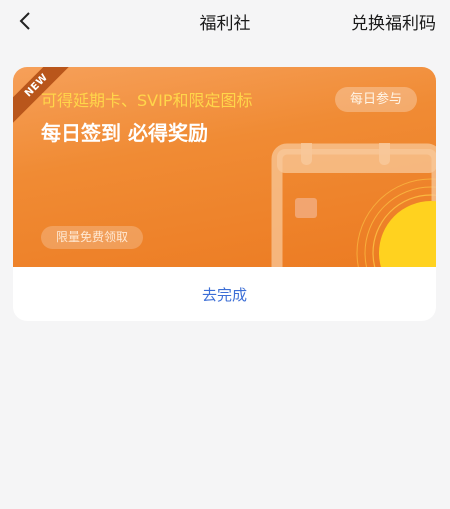  I want to click on daily-participation-badge: 每日参与, so click(376, 99).